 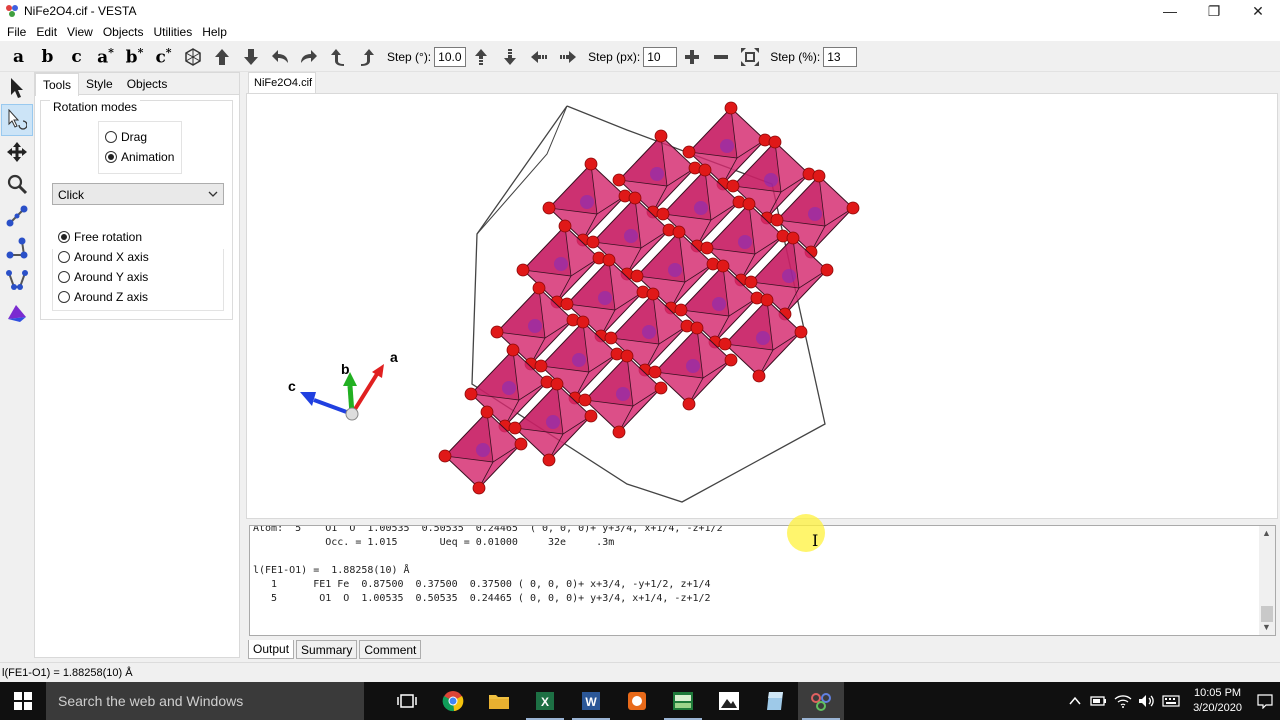 I want to click on mode-radio-group: Drag Animation, so click(x=140, y=147).